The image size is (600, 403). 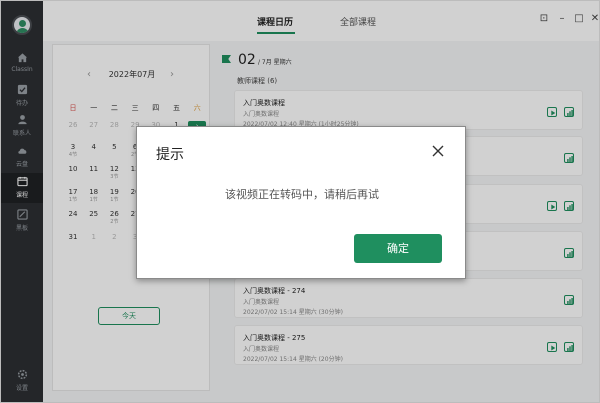 What do you see at coordinates (398, 248) in the screenshot?
I see `ok-button: 确定` at bounding box center [398, 248].